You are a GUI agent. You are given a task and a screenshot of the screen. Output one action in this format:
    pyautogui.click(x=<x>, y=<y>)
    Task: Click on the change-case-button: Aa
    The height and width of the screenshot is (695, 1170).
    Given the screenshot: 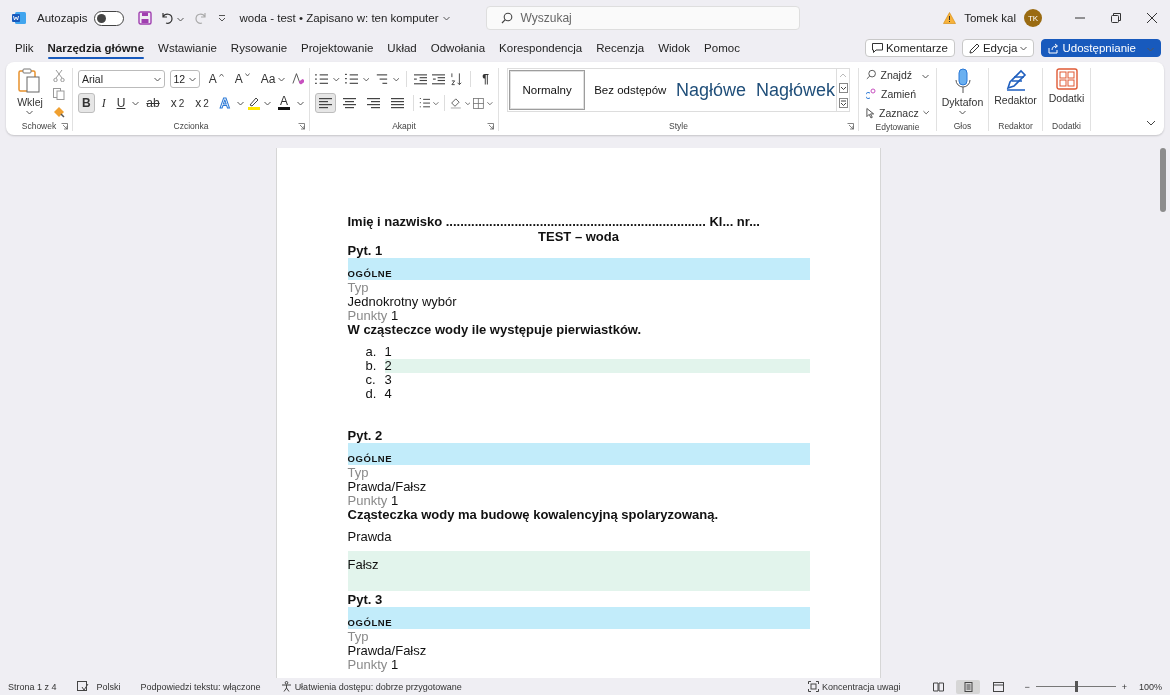 What is the action you would take?
    pyautogui.click(x=272, y=79)
    